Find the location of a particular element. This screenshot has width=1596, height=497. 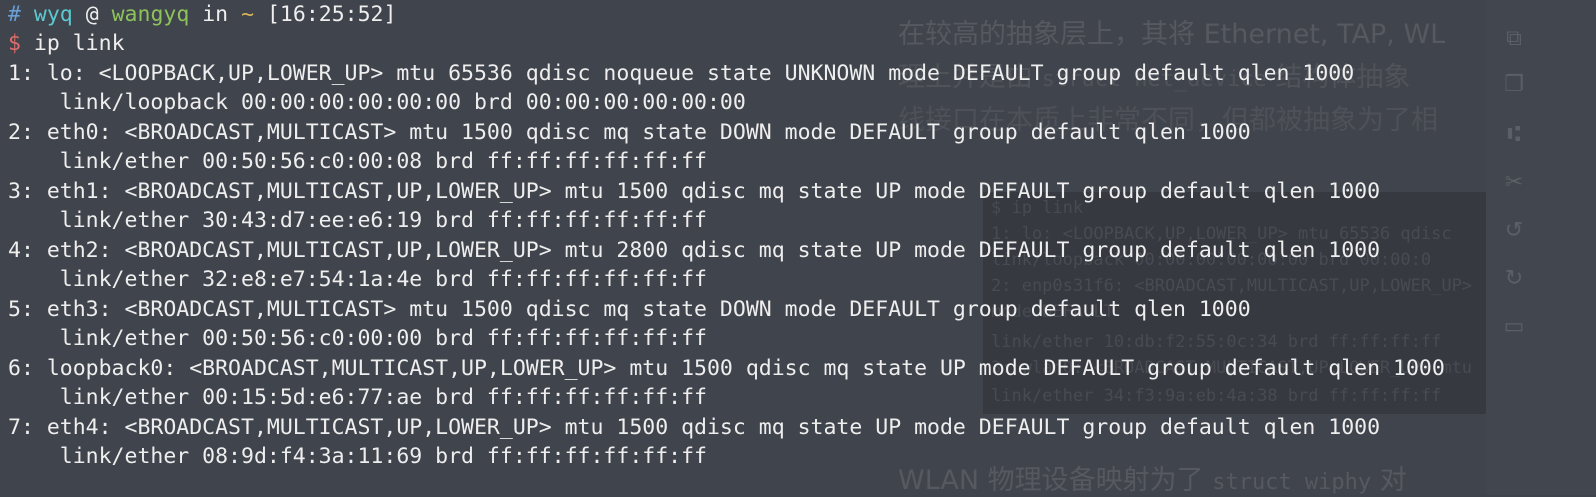

prompt-in: in is located at coordinates (215, 14).